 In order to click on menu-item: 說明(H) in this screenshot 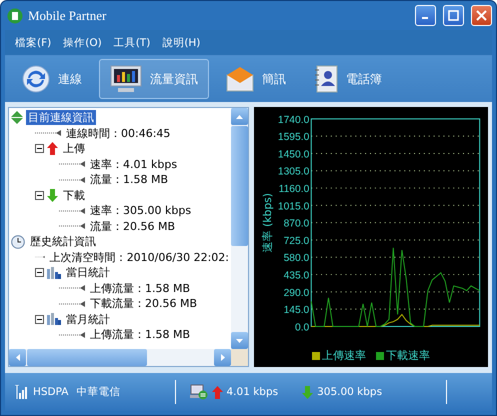, I will do `click(181, 43)`.